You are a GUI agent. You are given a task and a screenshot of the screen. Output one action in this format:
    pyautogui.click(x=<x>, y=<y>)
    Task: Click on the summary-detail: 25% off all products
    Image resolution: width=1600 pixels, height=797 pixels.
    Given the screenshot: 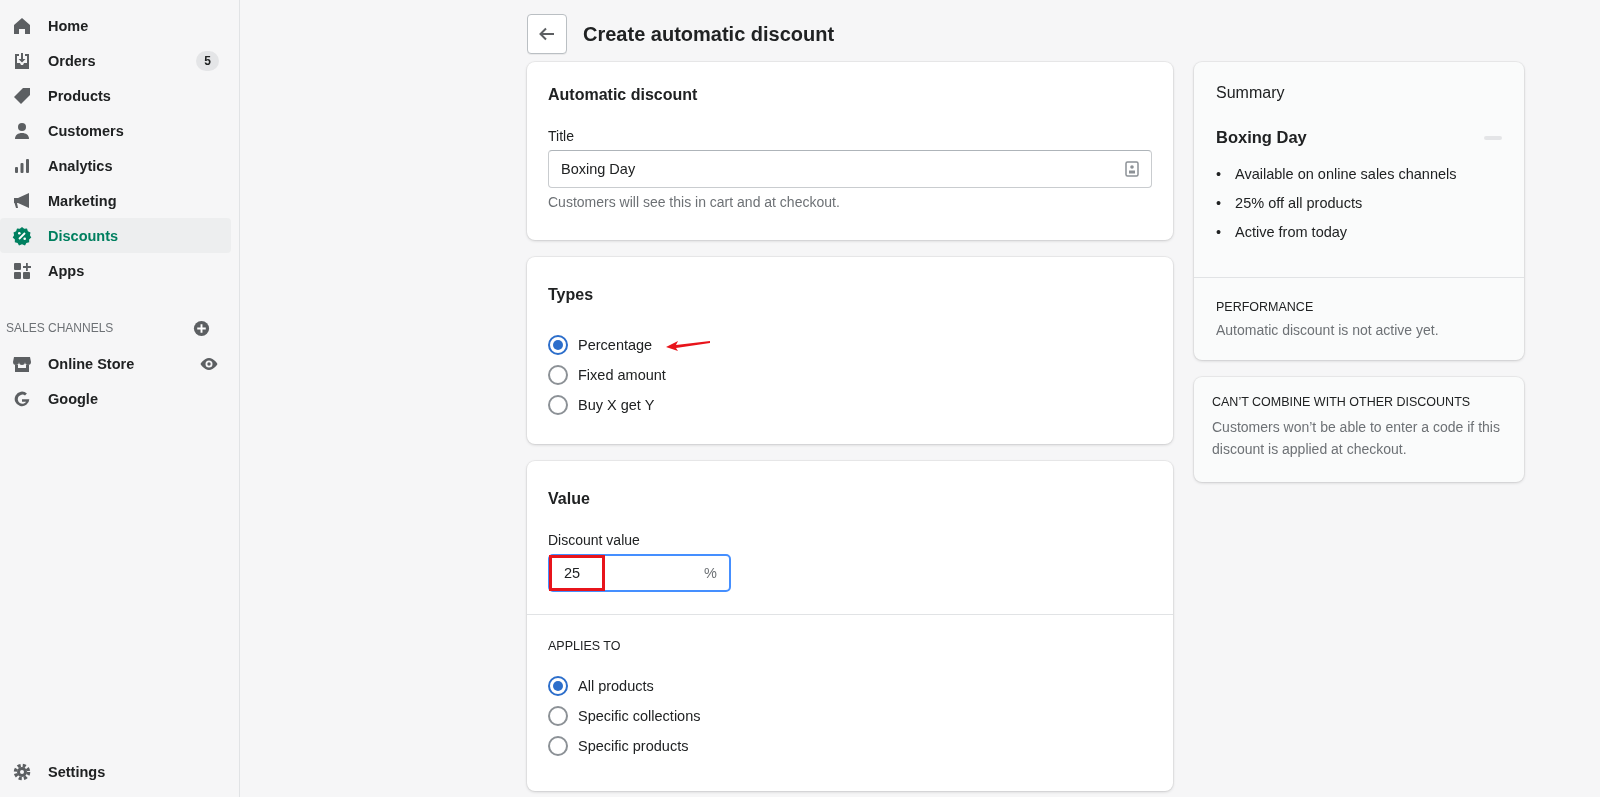 What is the action you would take?
    pyautogui.click(x=1299, y=203)
    